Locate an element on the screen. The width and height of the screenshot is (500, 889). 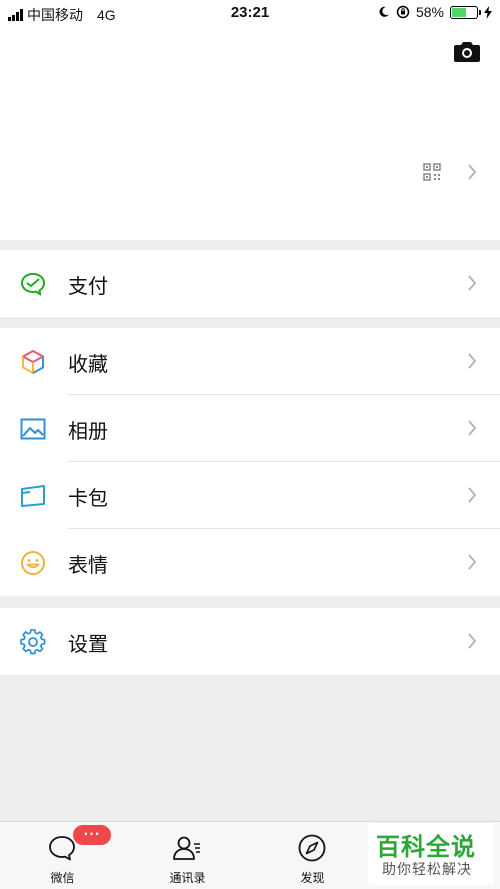
menu-label-favorites: 收藏 is located at coordinates (88, 364).